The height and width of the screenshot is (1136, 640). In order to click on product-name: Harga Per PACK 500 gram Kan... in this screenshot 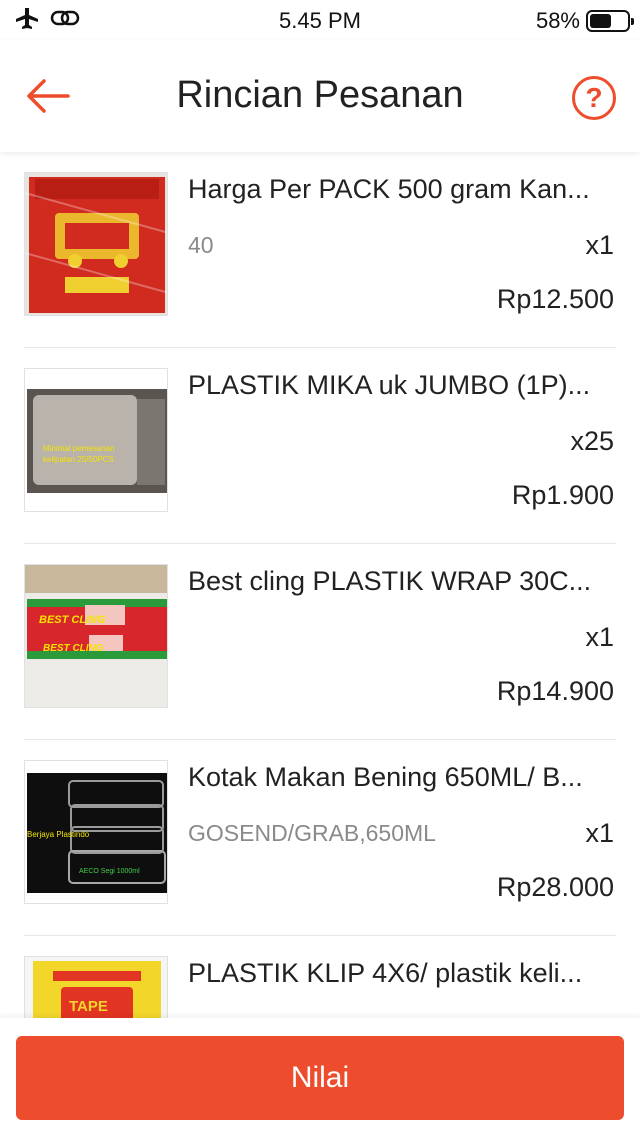, I will do `click(389, 189)`.